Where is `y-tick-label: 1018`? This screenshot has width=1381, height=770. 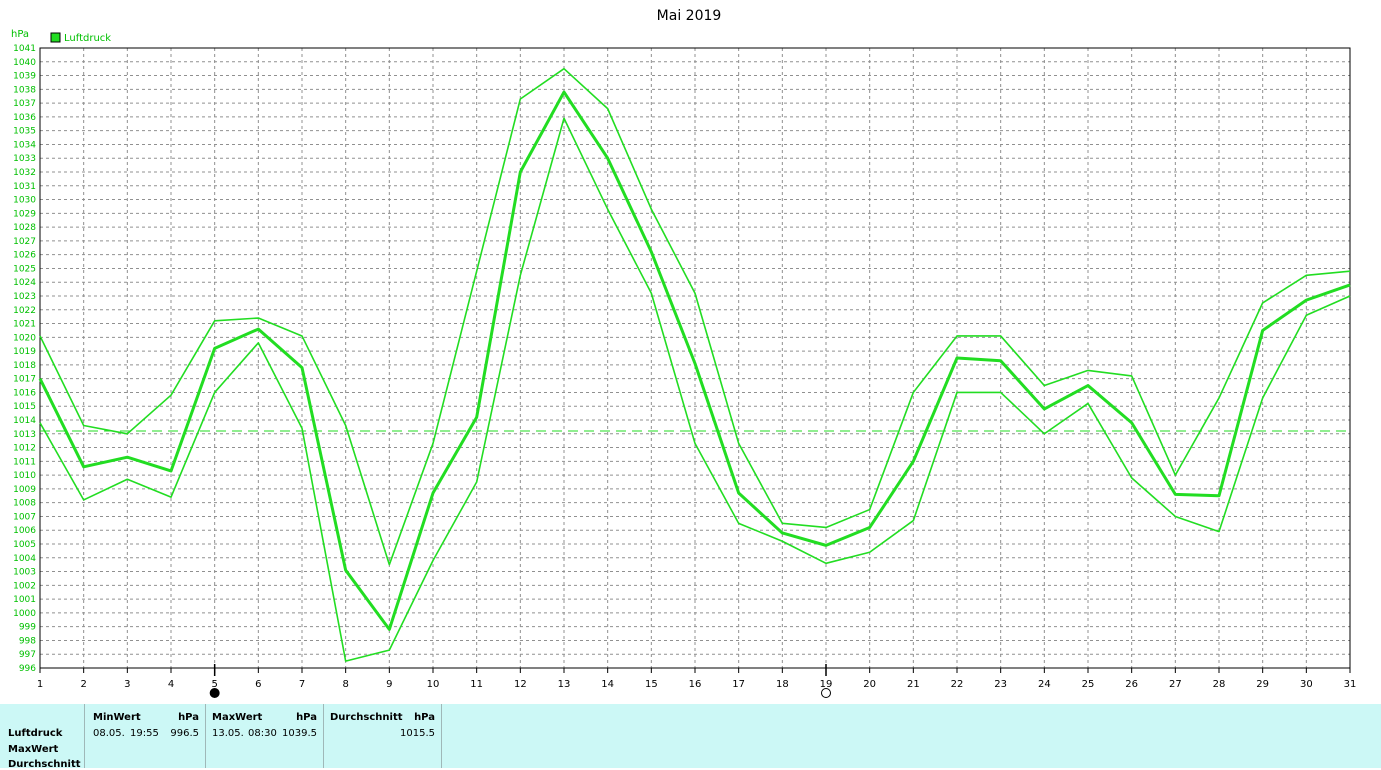 y-tick-label: 1018 is located at coordinates (24, 366).